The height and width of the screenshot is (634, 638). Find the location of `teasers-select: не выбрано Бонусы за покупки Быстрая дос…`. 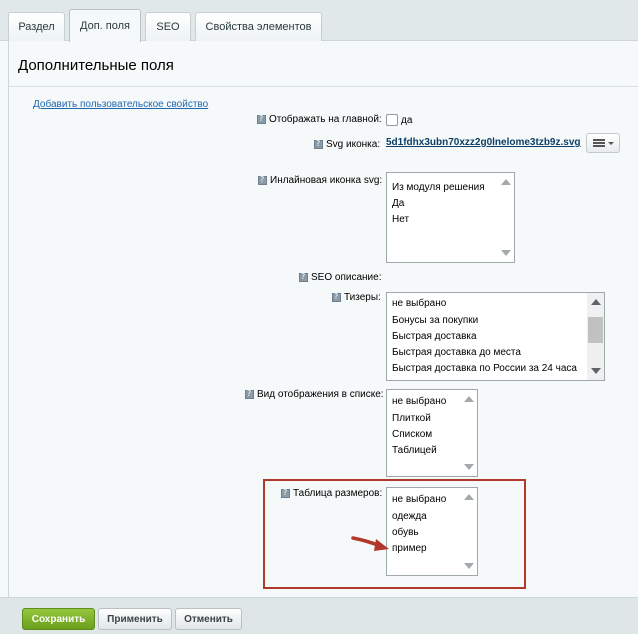

teasers-select: не выбрано Бонусы за покупки Быстрая дос… is located at coordinates (495, 336).